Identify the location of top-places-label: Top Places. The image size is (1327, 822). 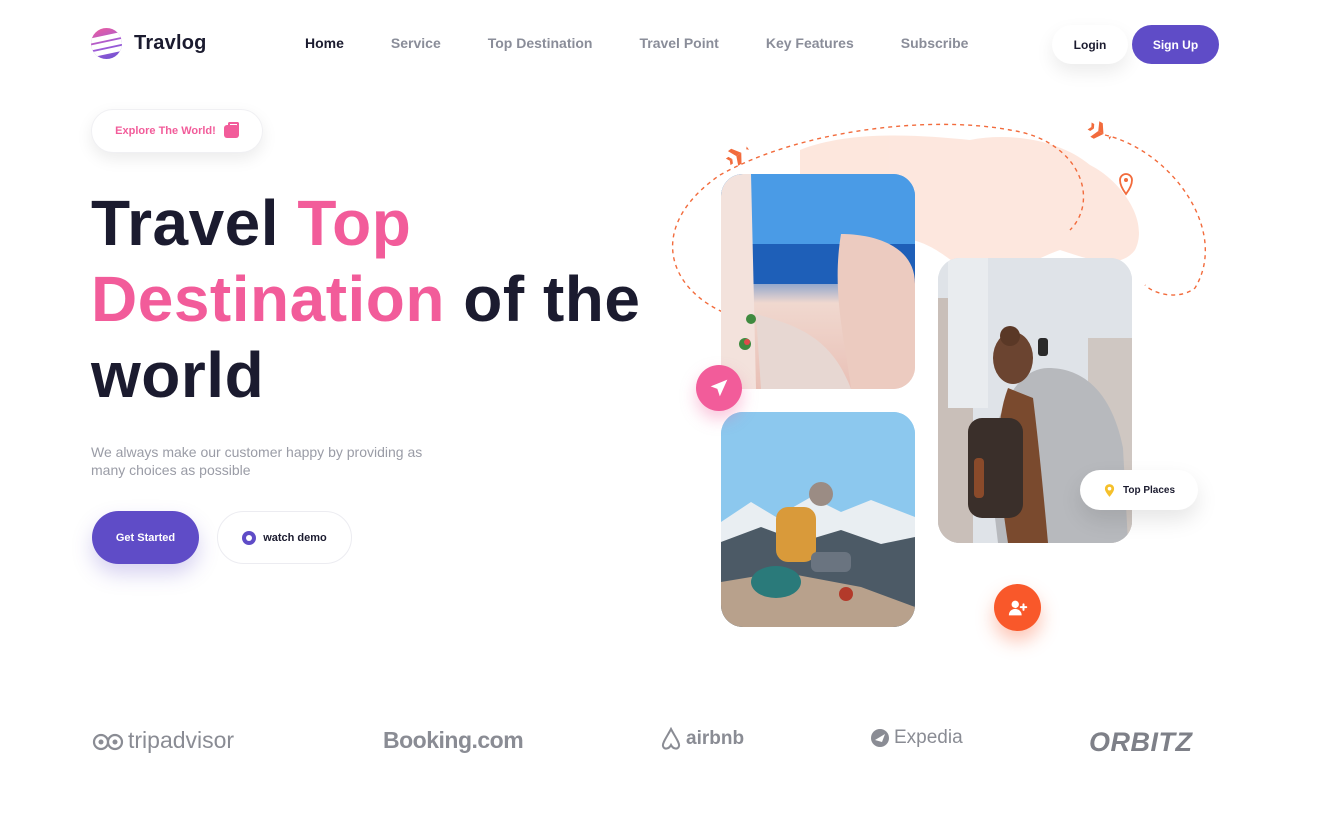
(1149, 490).